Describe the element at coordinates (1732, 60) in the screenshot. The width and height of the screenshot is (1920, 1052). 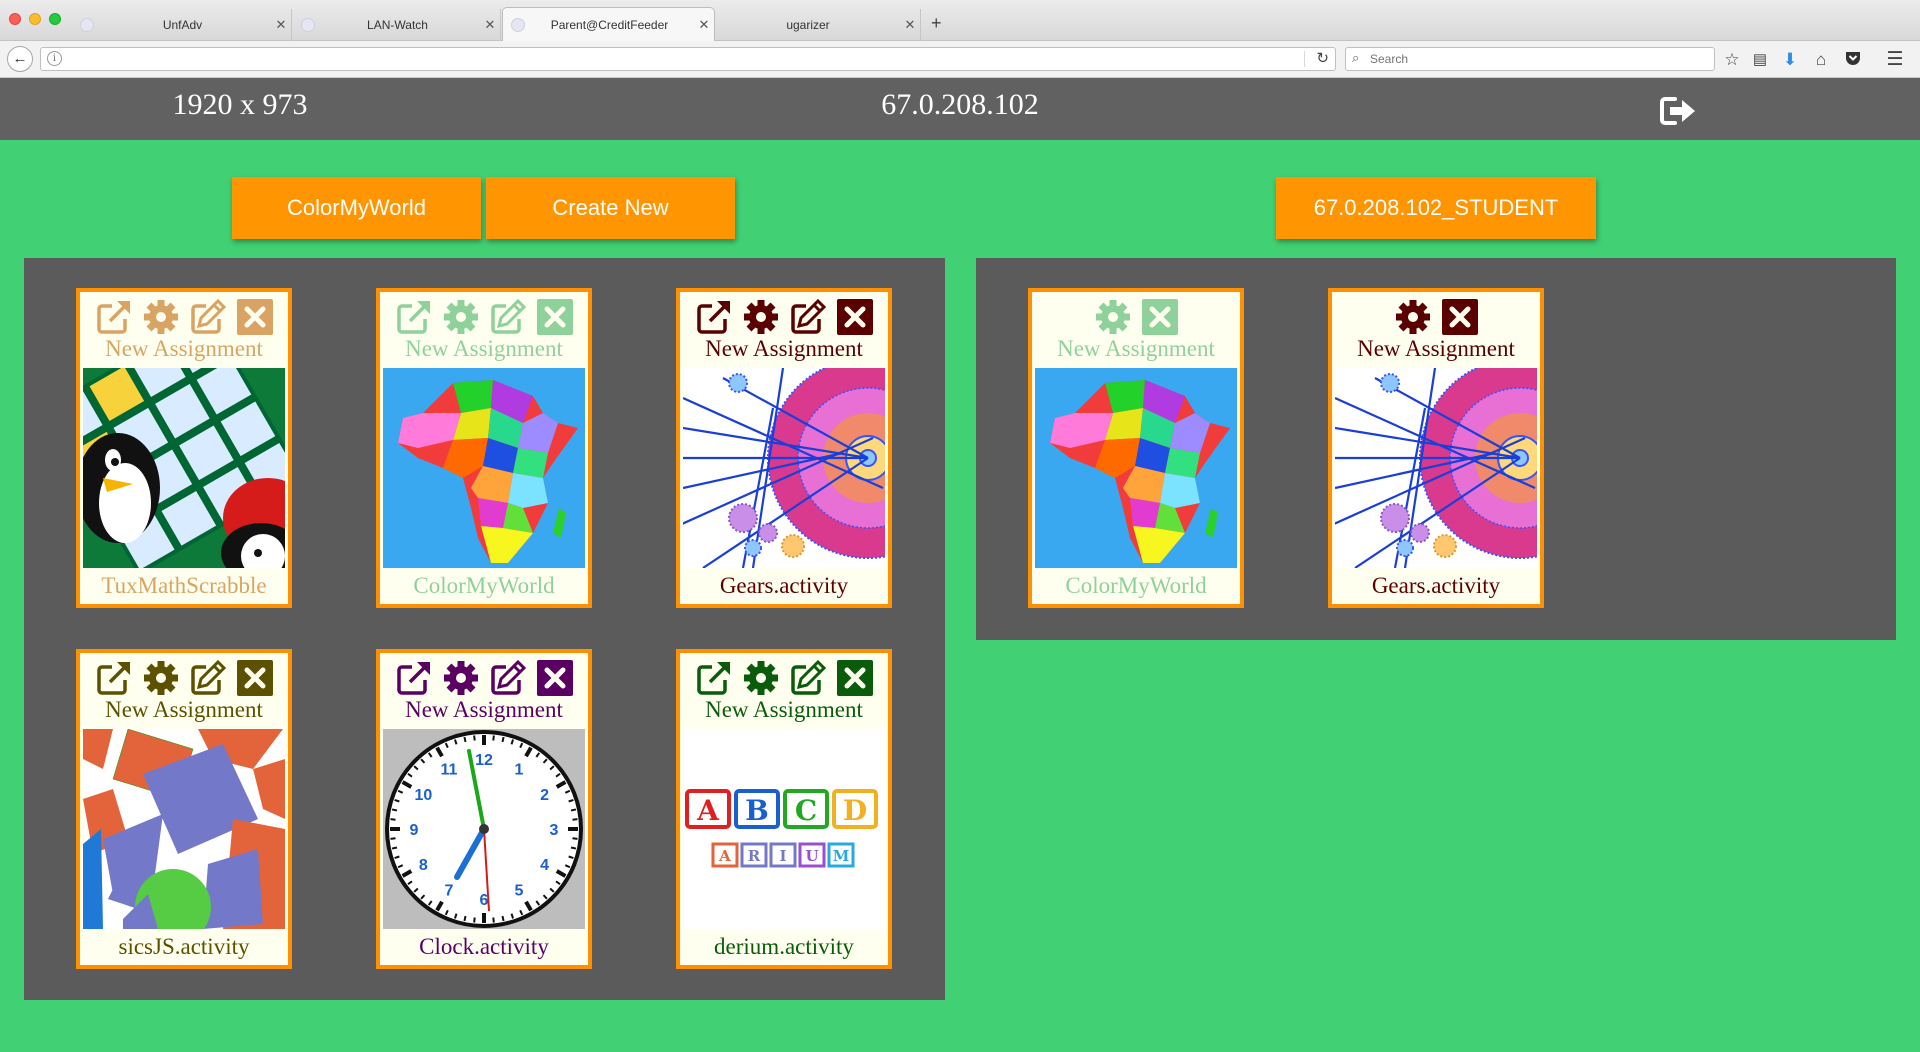
I see `bookmark-star-icon: ☆` at that location.